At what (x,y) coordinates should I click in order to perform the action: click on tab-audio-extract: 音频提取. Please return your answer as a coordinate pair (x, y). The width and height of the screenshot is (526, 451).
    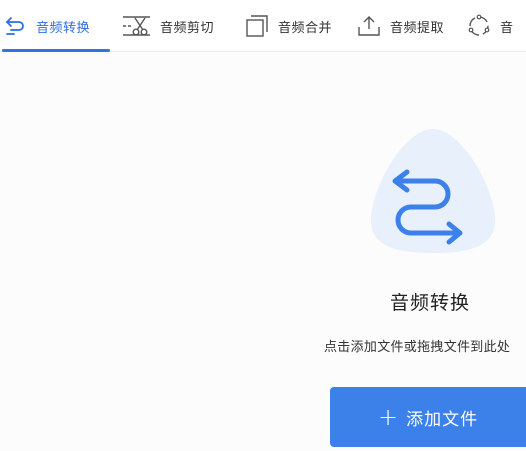
    Looking at the image, I should click on (400, 26).